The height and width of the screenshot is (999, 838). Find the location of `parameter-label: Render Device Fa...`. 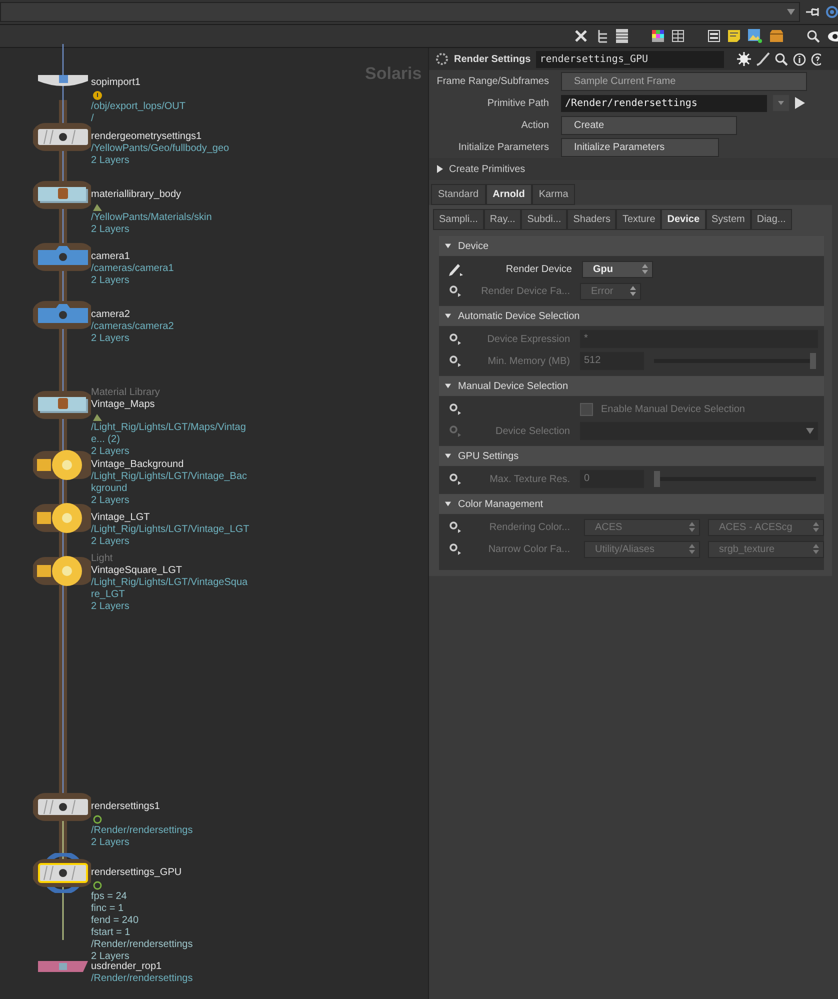

parameter-label: Render Device Fa... is located at coordinates (525, 291).